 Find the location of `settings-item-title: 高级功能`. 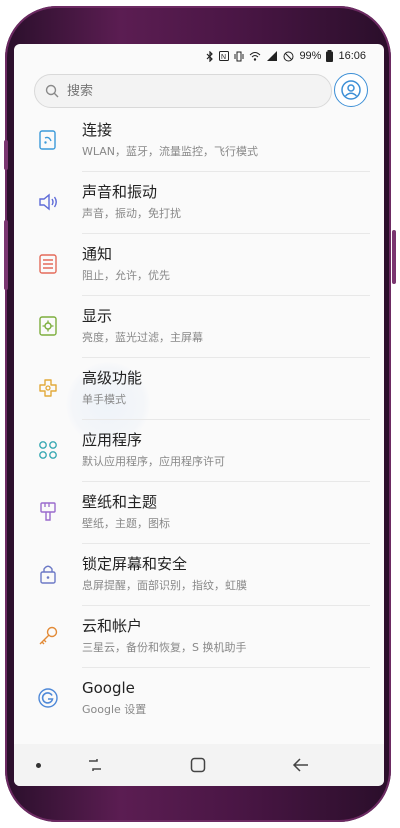

settings-item-title: 高级功能 is located at coordinates (112, 378).